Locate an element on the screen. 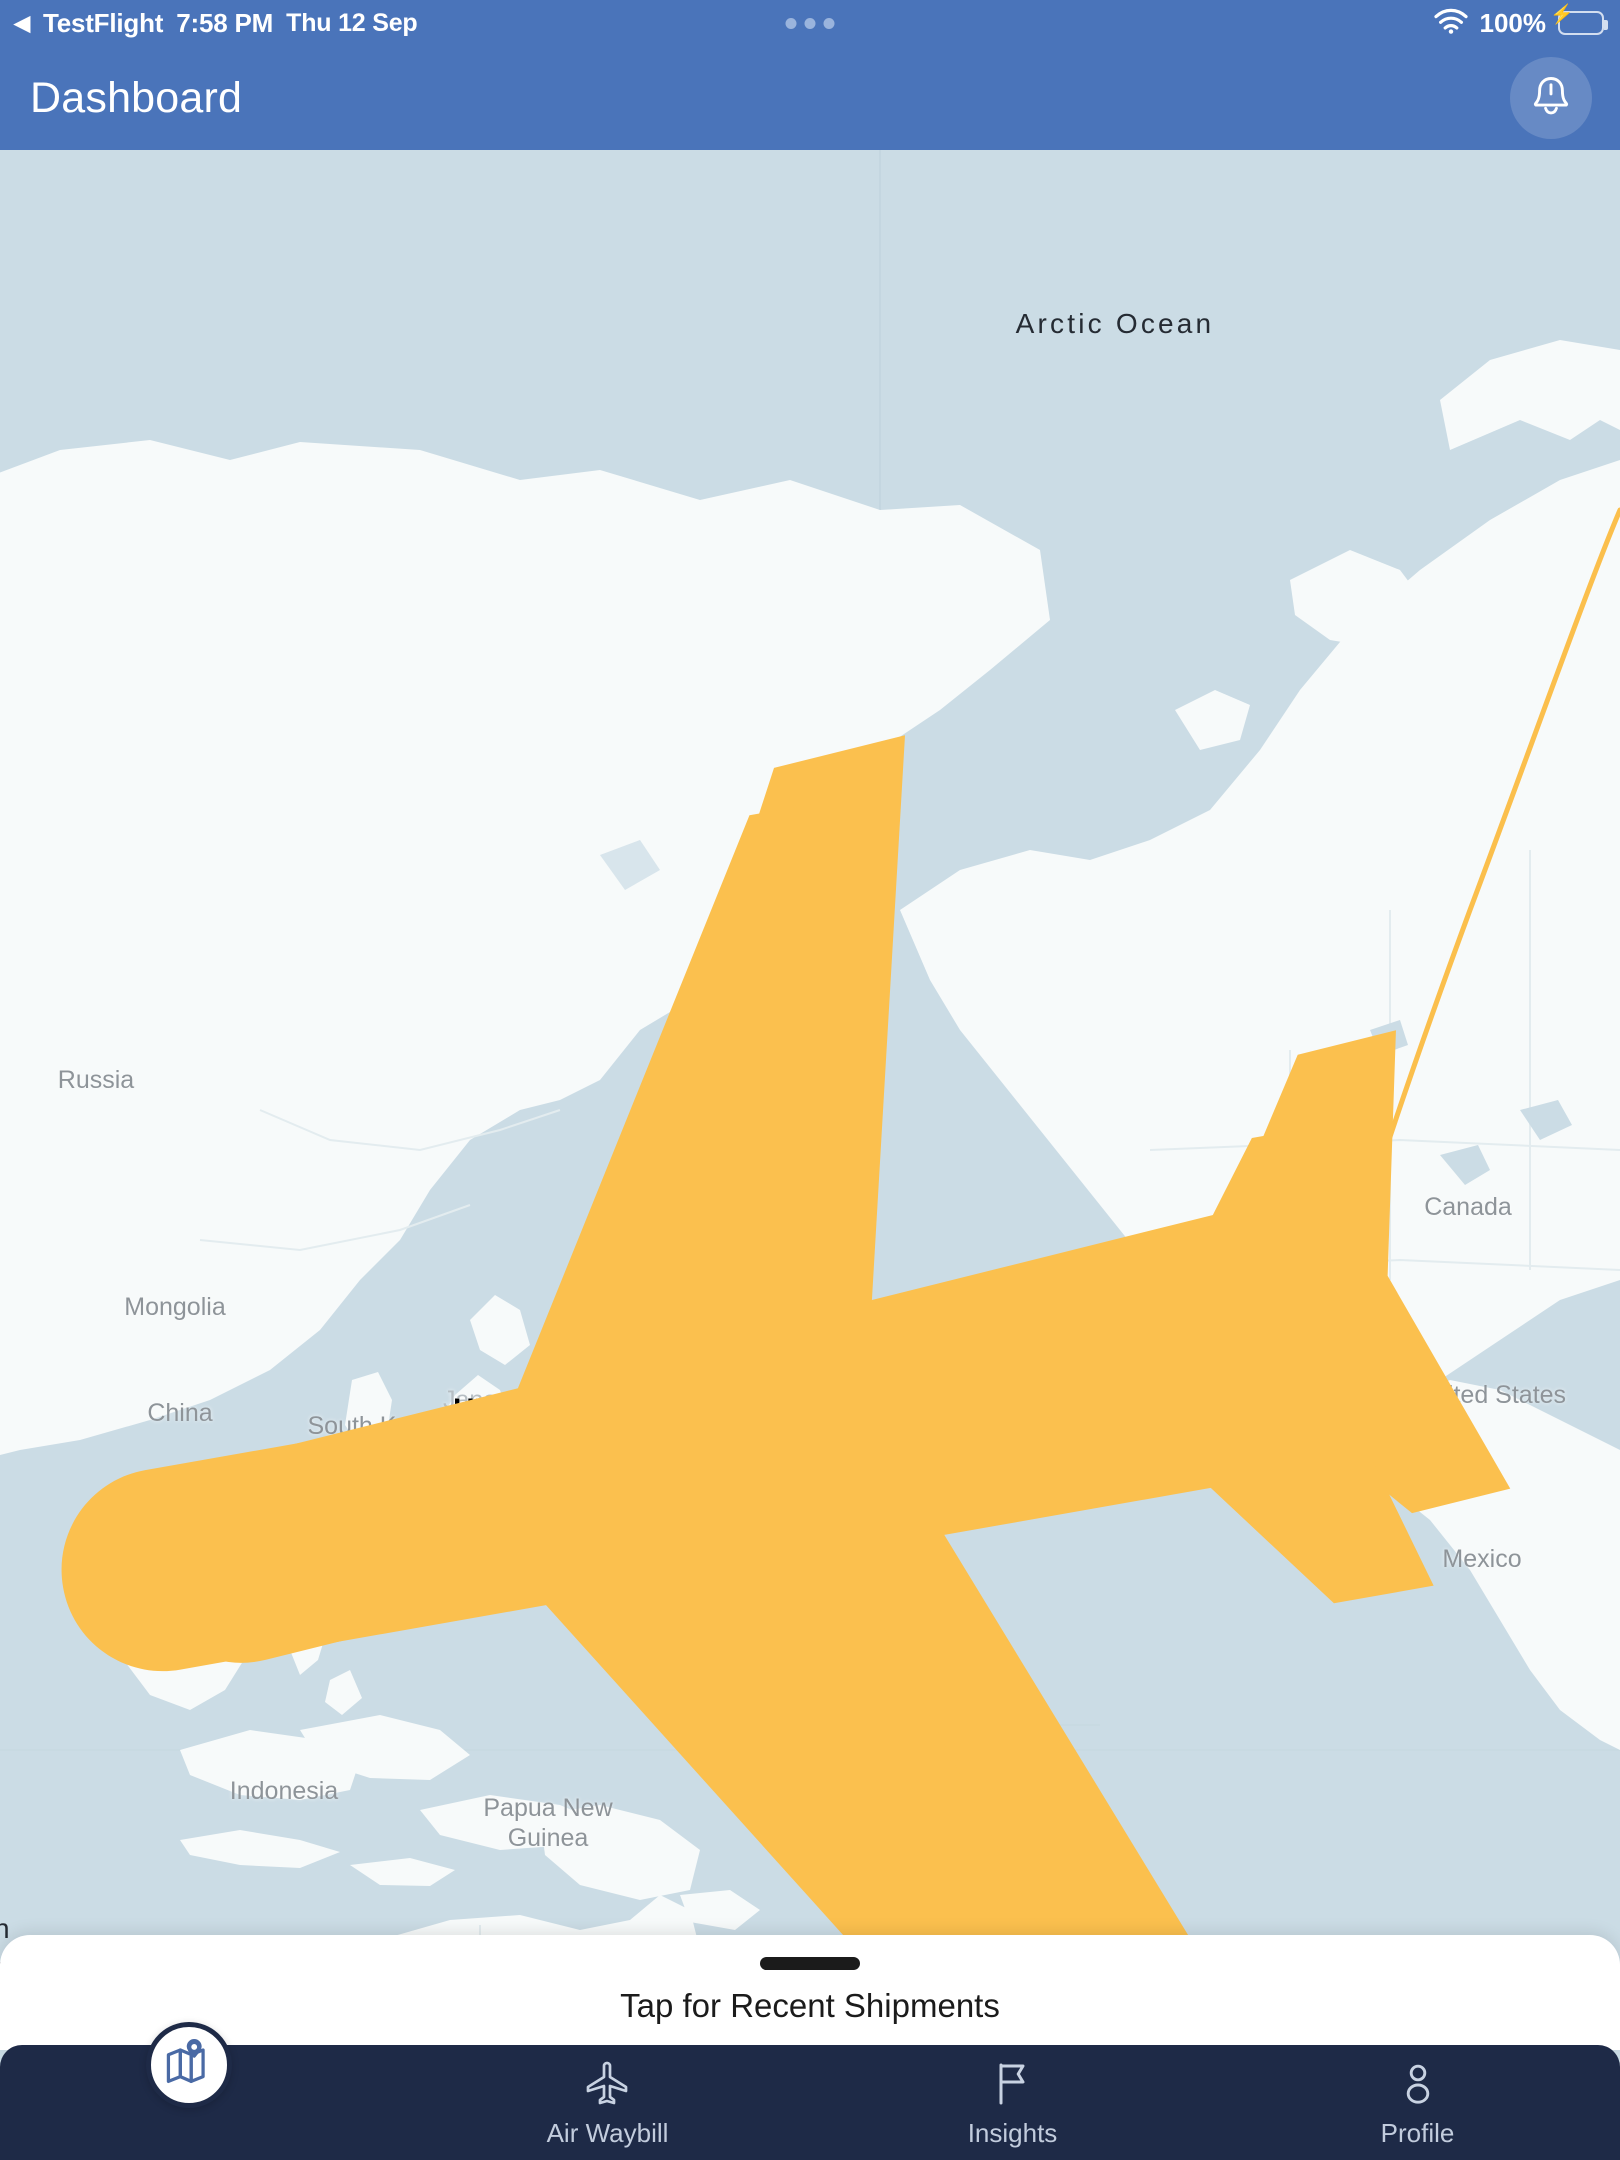 This screenshot has width=1620, height=2160. back-app-label: TestFlight is located at coordinates (103, 23).